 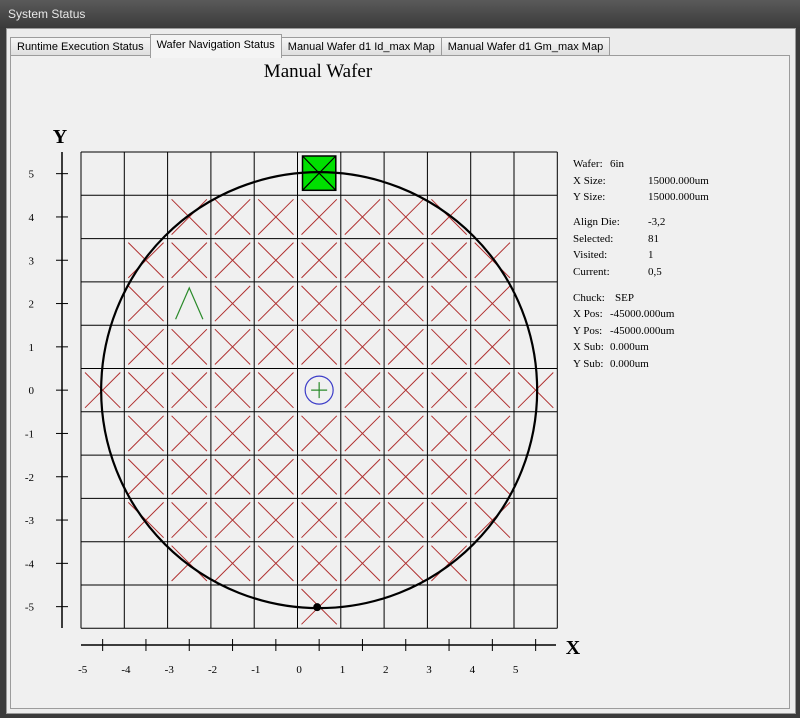 I want to click on y-tick-label: -5, so click(x=30, y=608).